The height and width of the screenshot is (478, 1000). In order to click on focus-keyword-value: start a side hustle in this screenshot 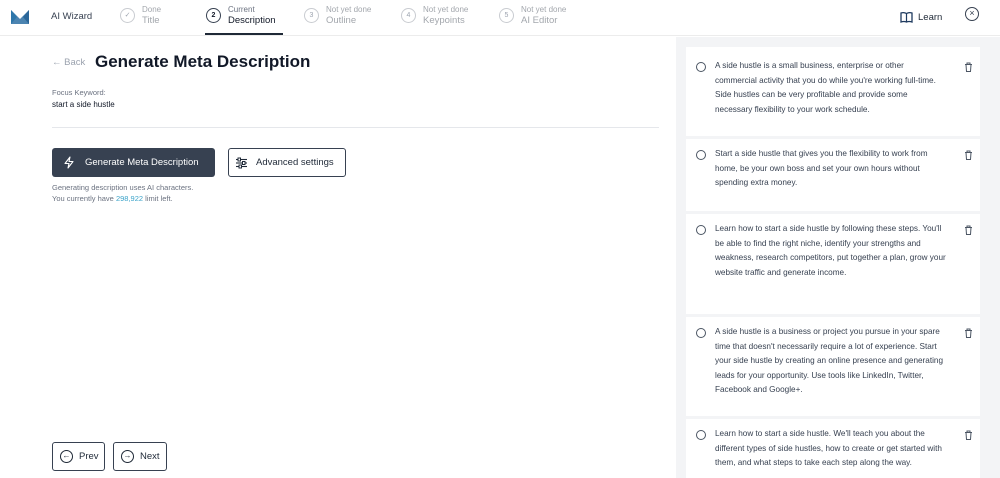, I will do `click(83, 104)`.